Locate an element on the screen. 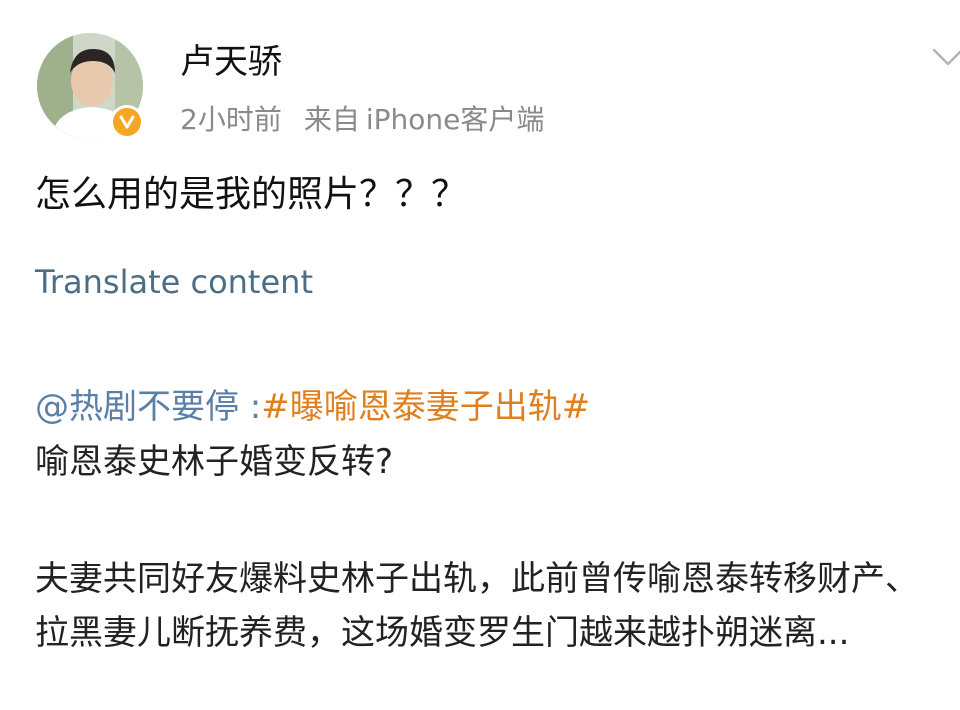 This screenshot has width=960, height=710. verified-badge-icon is located at coordinates (127, 122).